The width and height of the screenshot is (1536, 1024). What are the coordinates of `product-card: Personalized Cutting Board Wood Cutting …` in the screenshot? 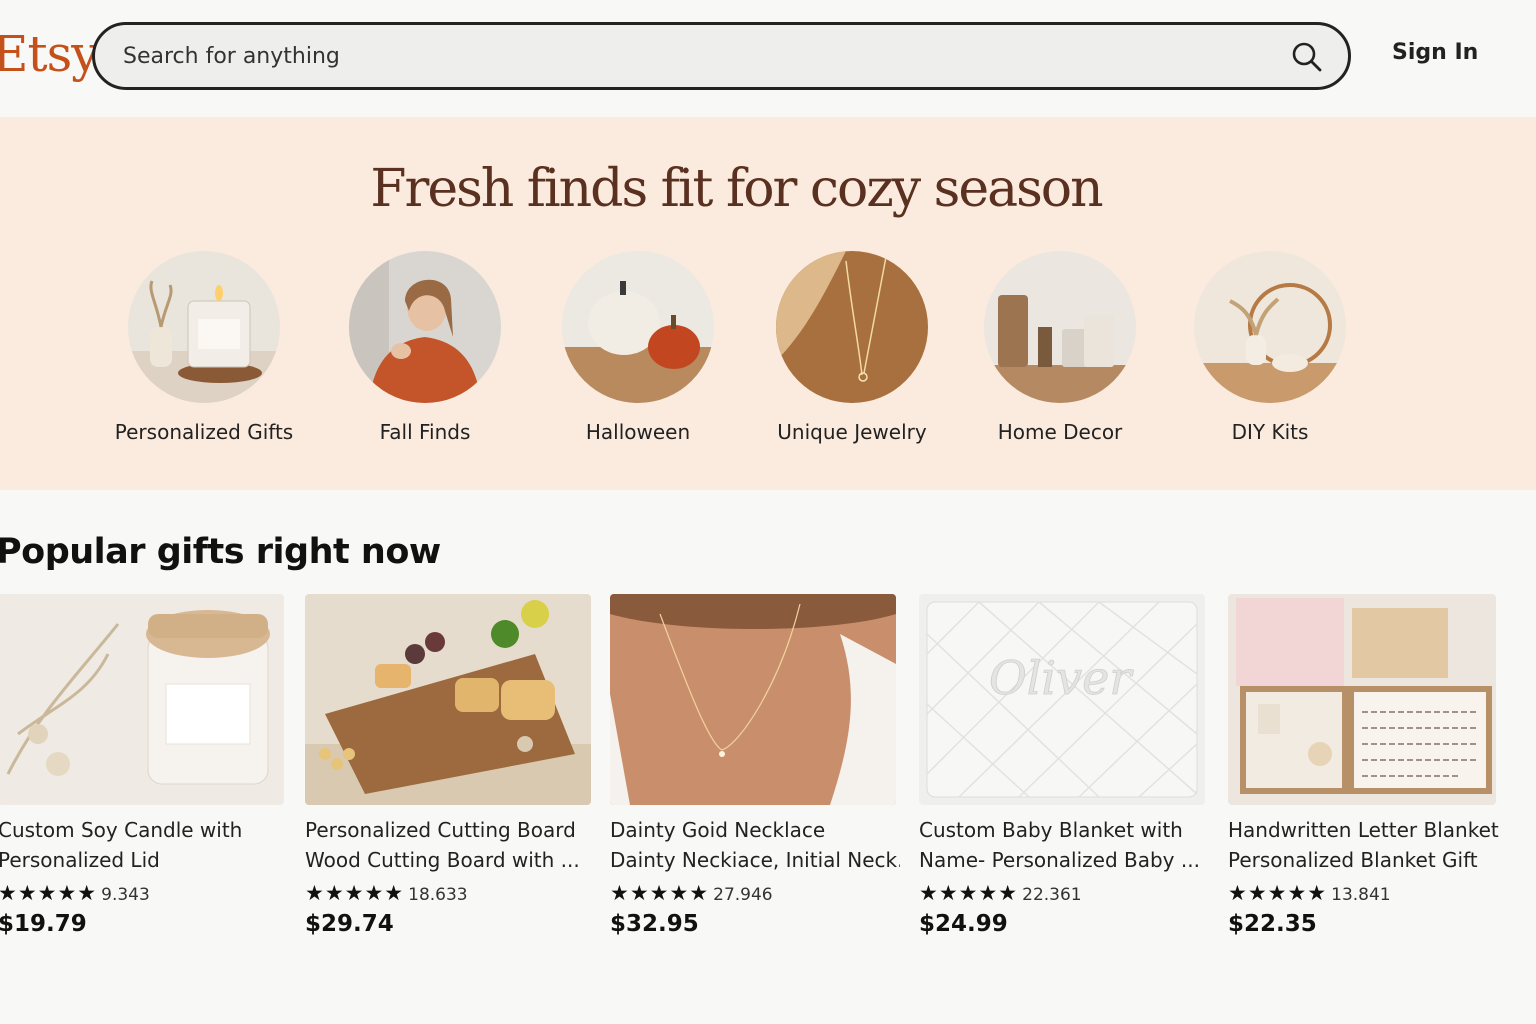 It's located at (450, 765).